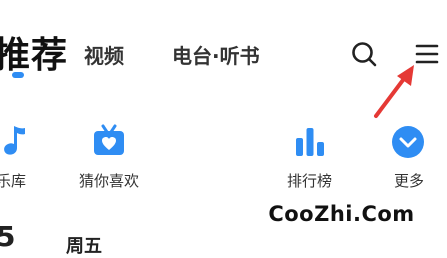  Describe the element at coordinates (13, 181) in the screenshot. I see `quick-label-music-library: 乐库` at that location.